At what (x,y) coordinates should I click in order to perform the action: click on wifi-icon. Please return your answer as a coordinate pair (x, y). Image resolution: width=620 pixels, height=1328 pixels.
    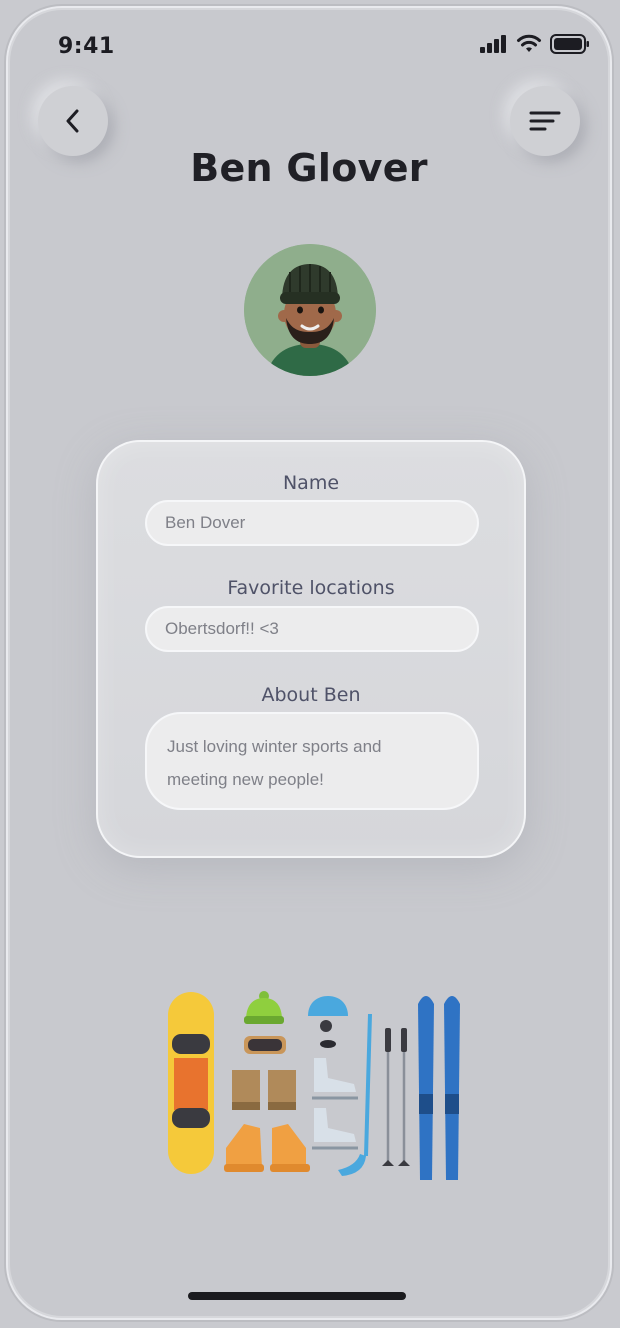
    Looking at the image, I should click on (529, 43).